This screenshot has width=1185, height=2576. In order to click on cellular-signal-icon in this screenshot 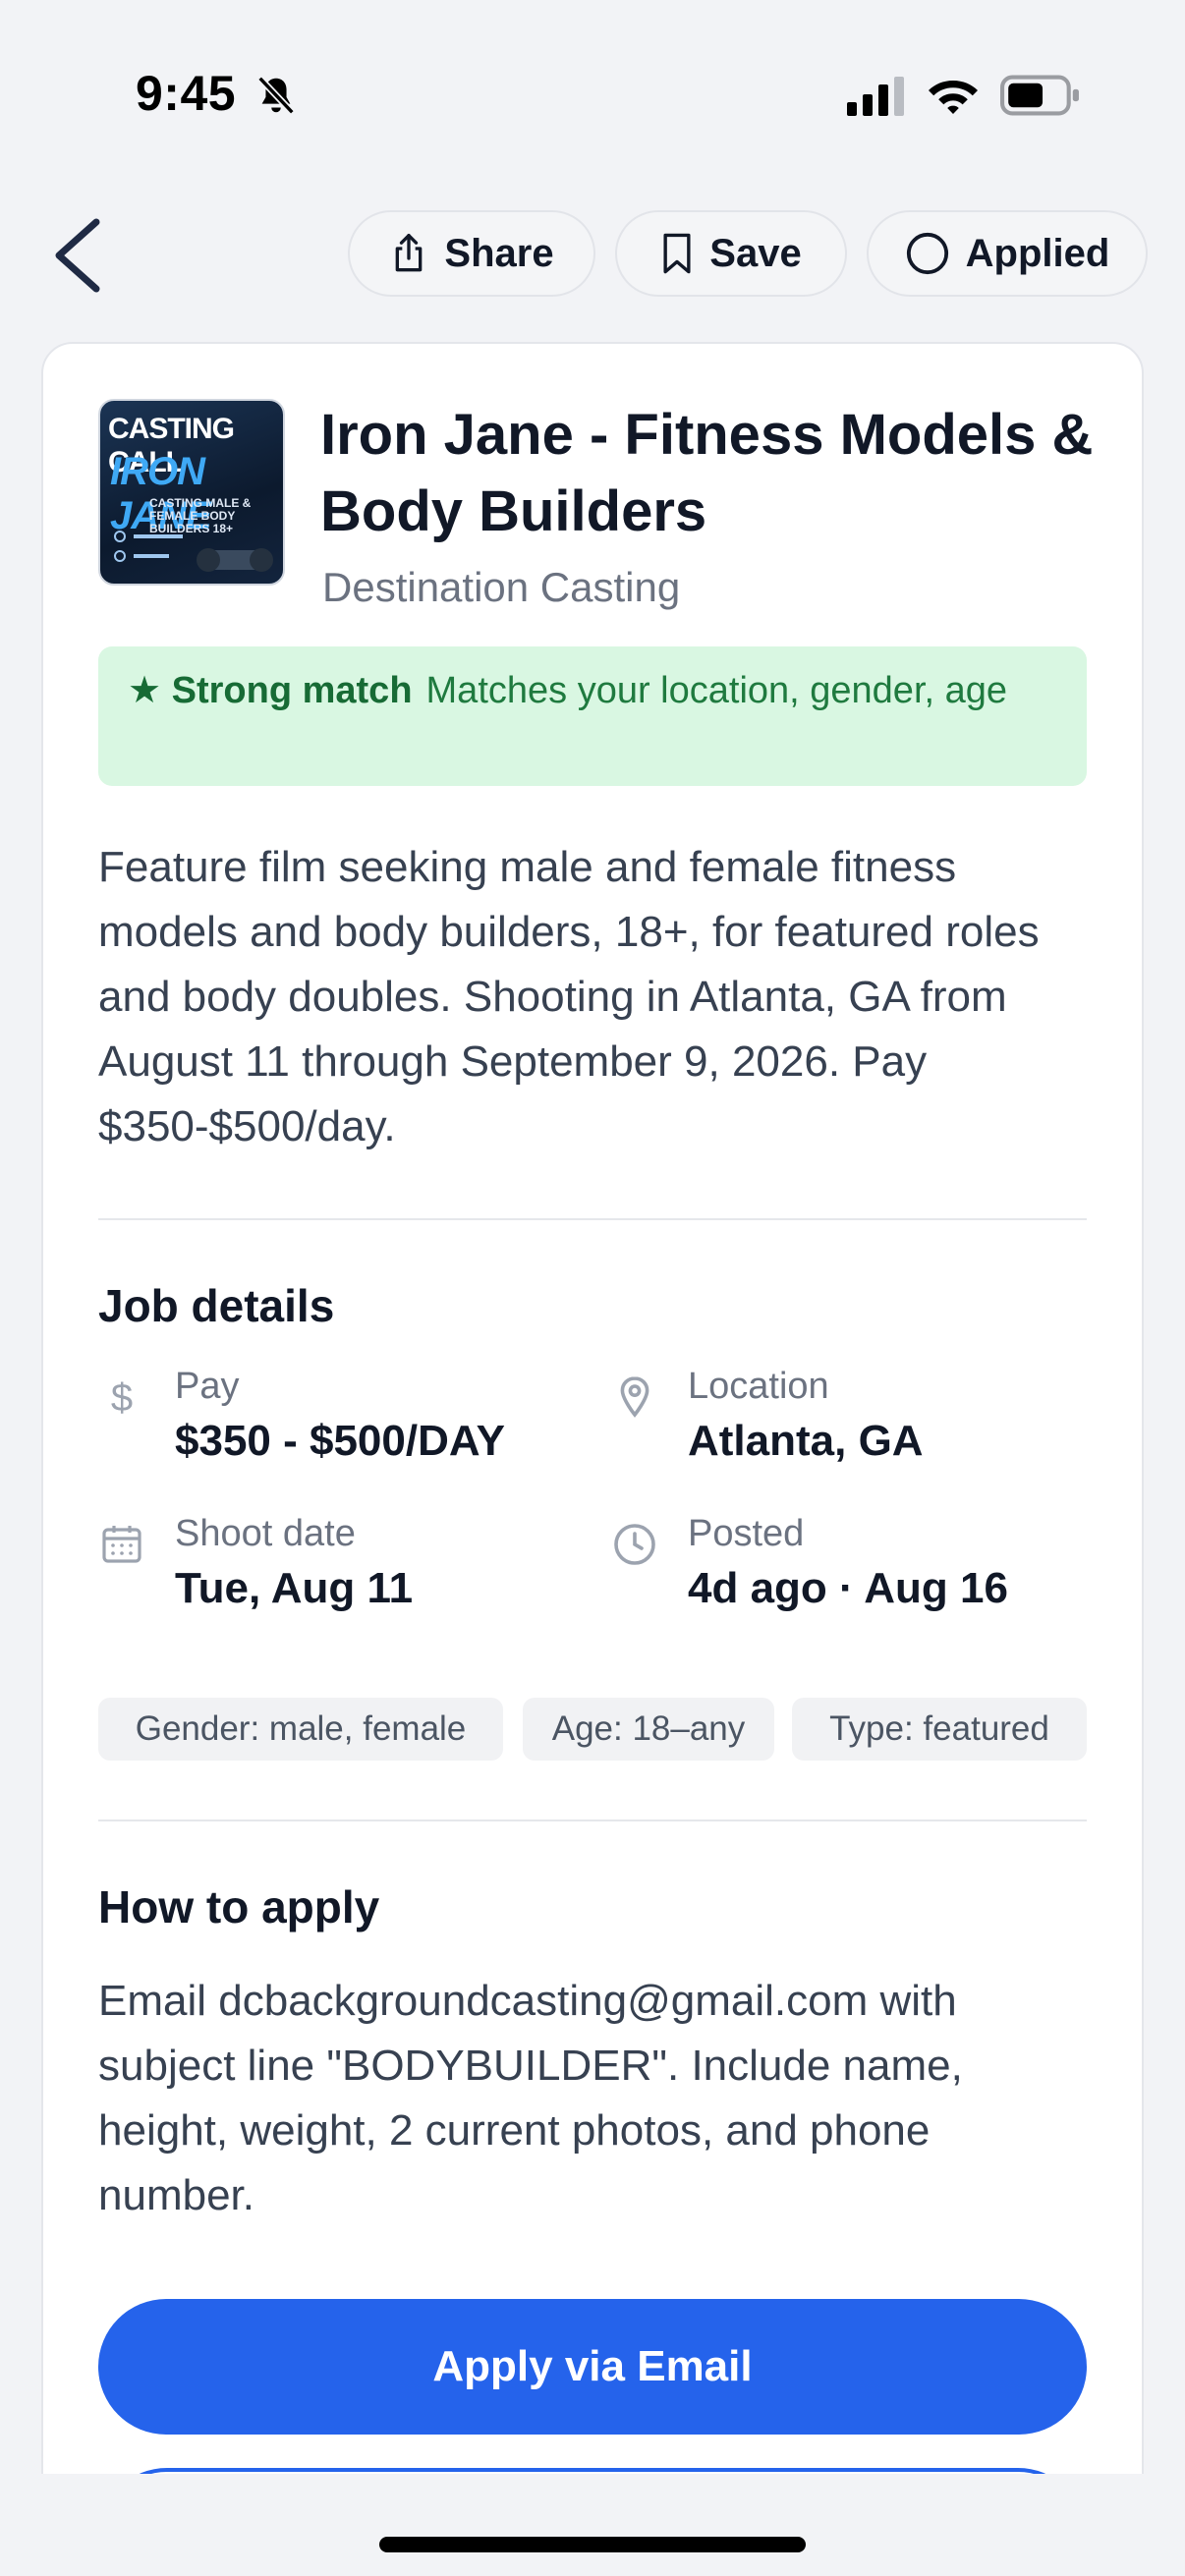, I will do `click(876, 96)`.